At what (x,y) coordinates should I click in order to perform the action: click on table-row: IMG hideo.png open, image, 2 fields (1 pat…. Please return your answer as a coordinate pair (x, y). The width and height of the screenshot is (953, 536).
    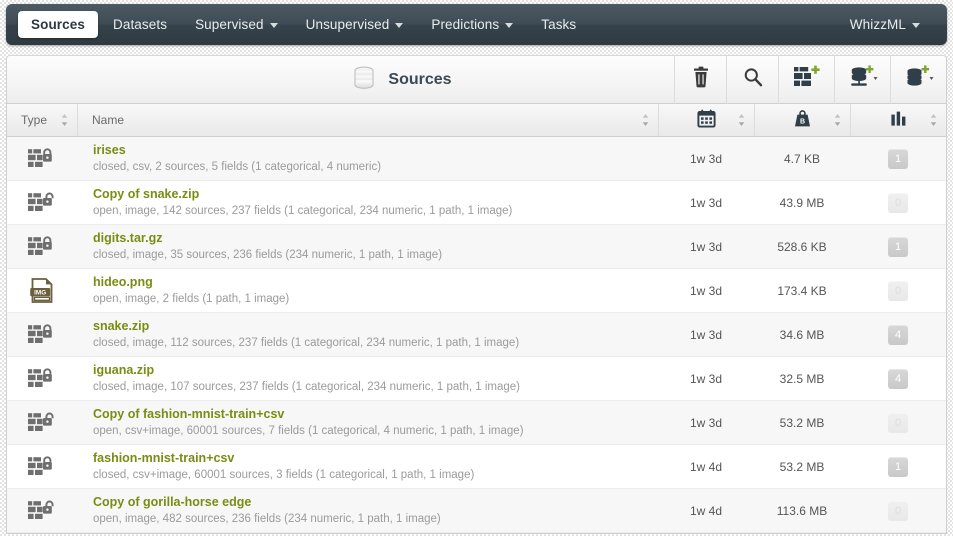
    Looking at the image, I should click on (476, 291).